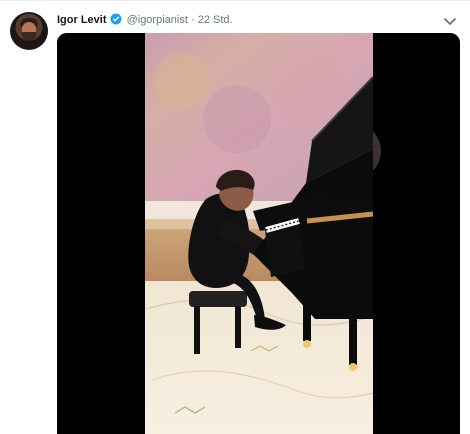 Image resolution: width=470 pixels, height=434 pixels. Describe the element at coordinates (157, 20) in the screenshot. I see `handle: @igorpianist` at that location.